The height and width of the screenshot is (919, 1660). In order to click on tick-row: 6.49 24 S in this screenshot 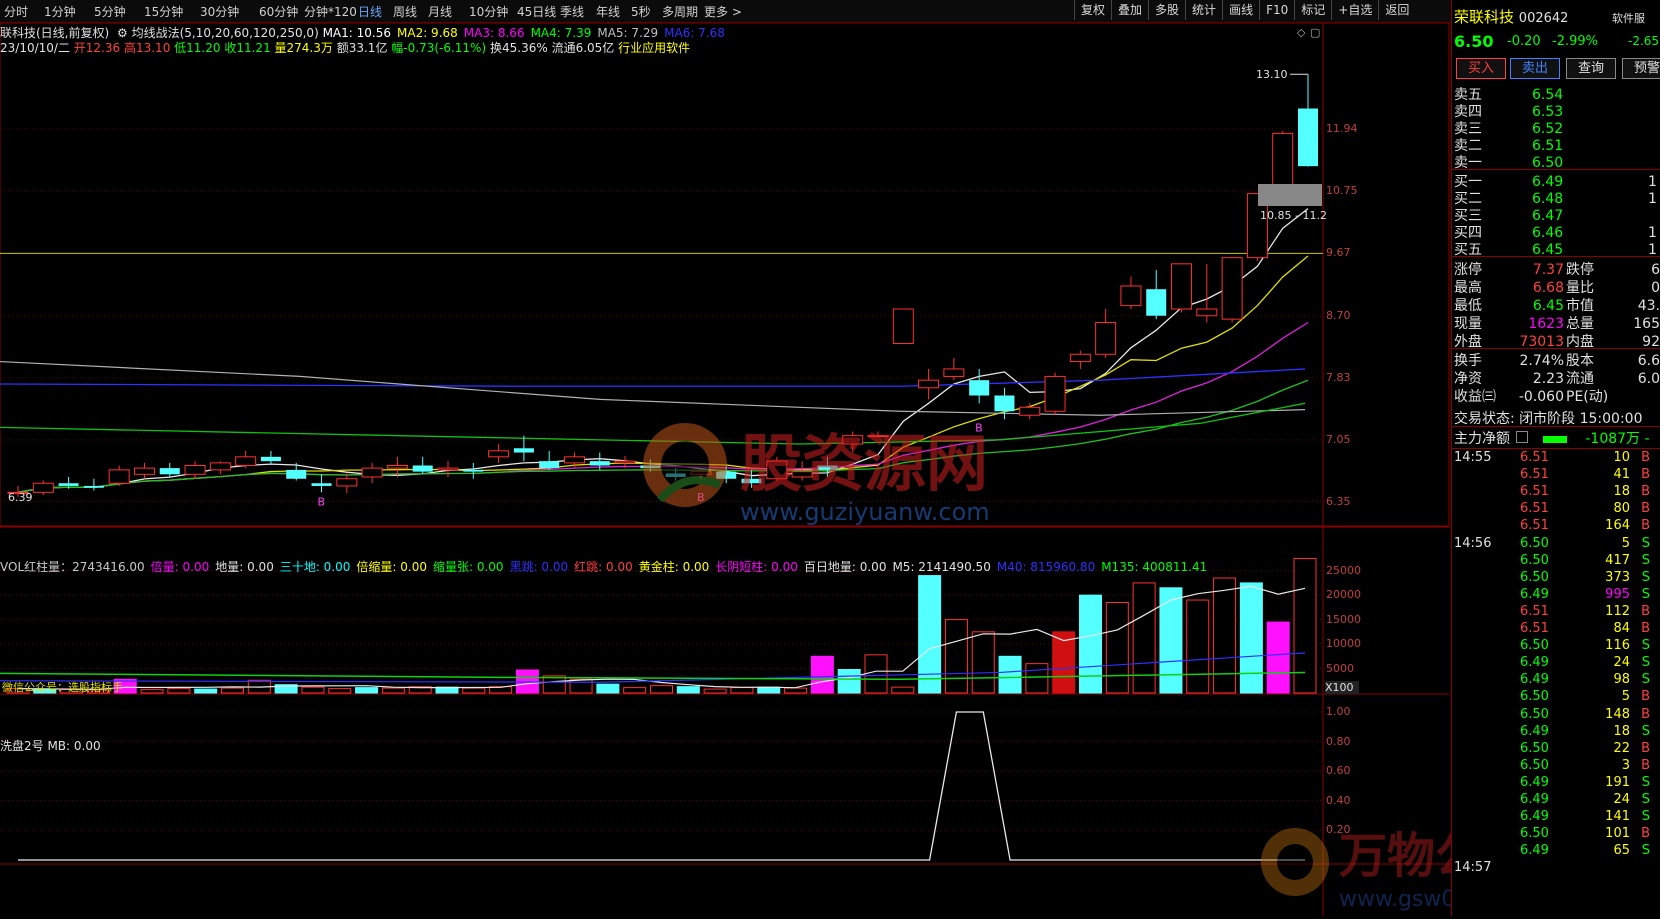, I will do `click(1556, 664)`.